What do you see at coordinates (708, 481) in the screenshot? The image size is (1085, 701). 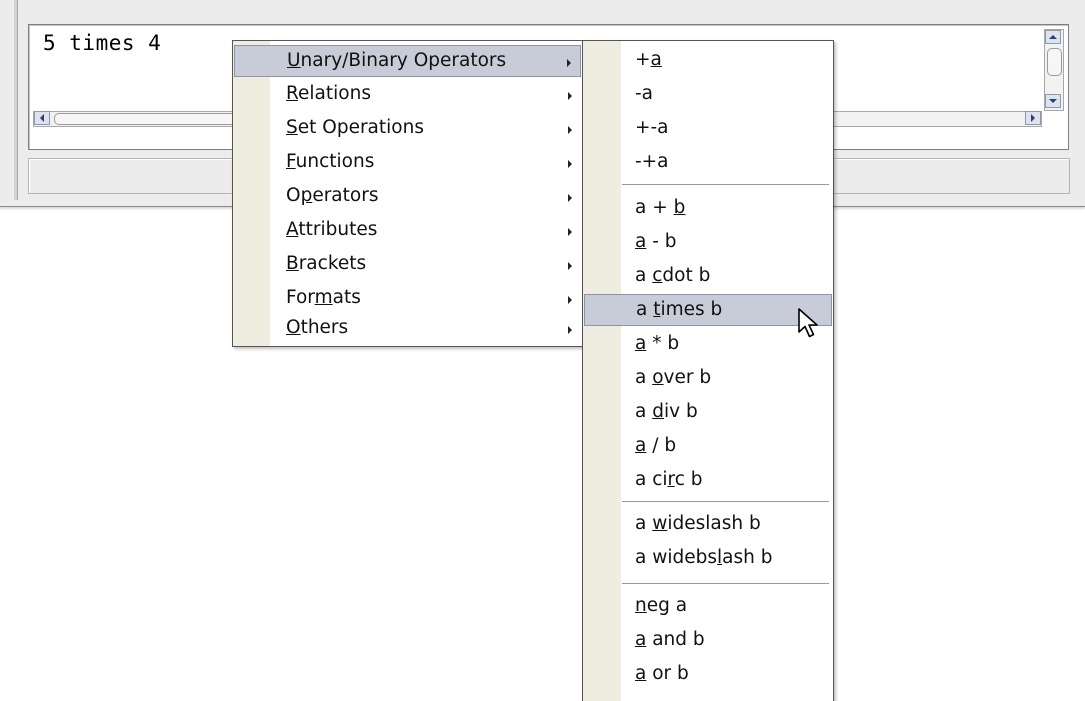 I see `submenu-item-a-circ-b: a circ b` at bounding box center [708, 481].